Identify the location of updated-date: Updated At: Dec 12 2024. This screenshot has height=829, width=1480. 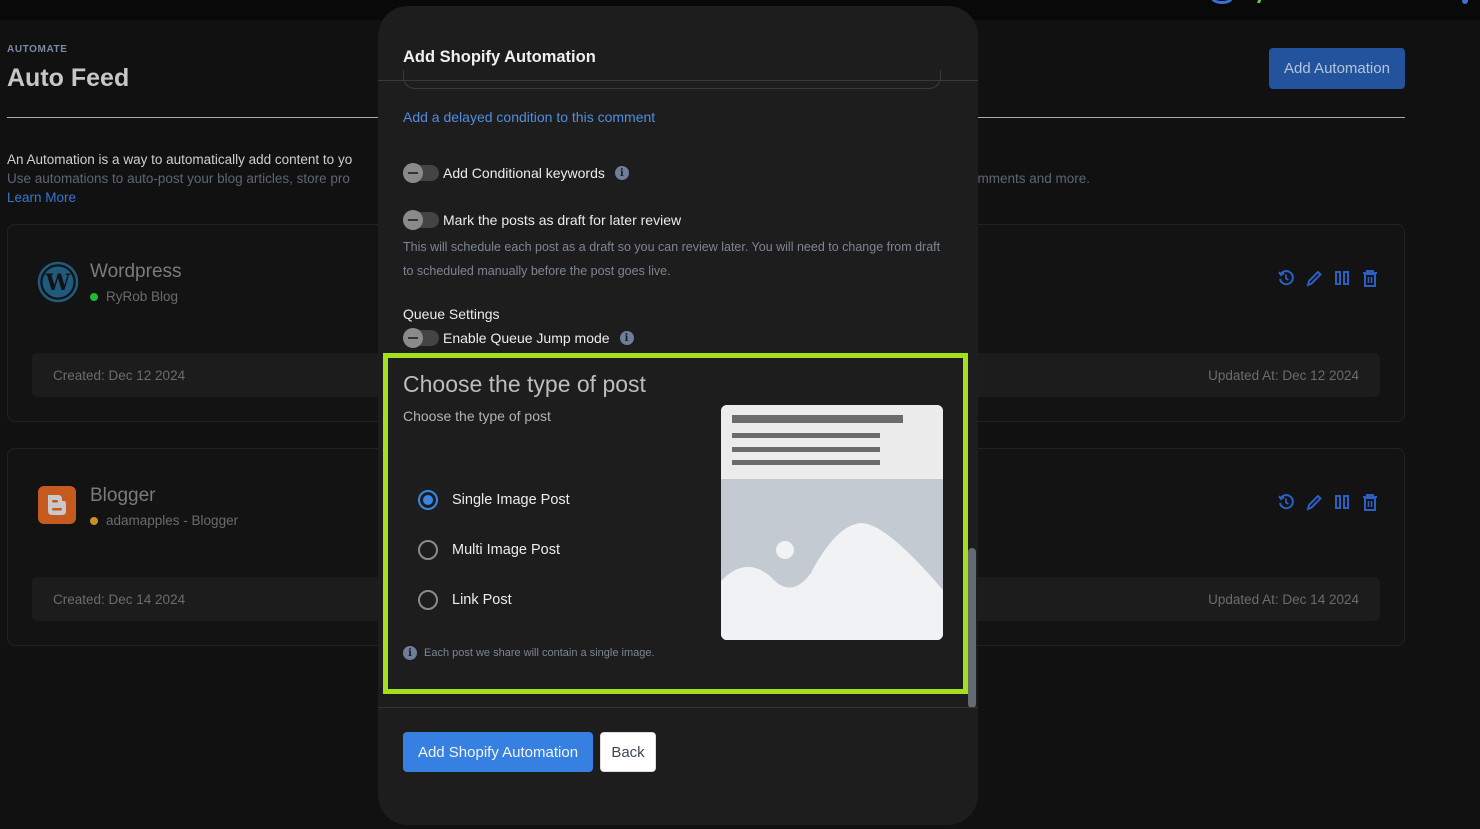
(1283, 375).